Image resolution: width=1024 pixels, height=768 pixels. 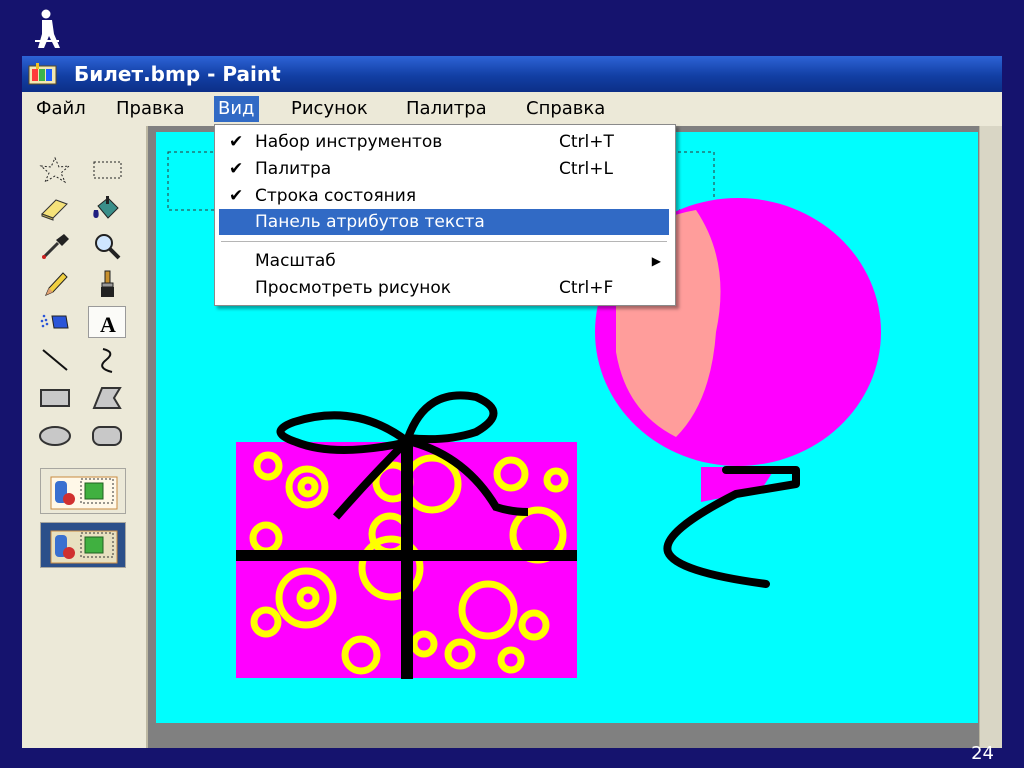 I want to click on menu-item-text-toolbar: Панель атрибутов текста, so click(x=444, y=222).